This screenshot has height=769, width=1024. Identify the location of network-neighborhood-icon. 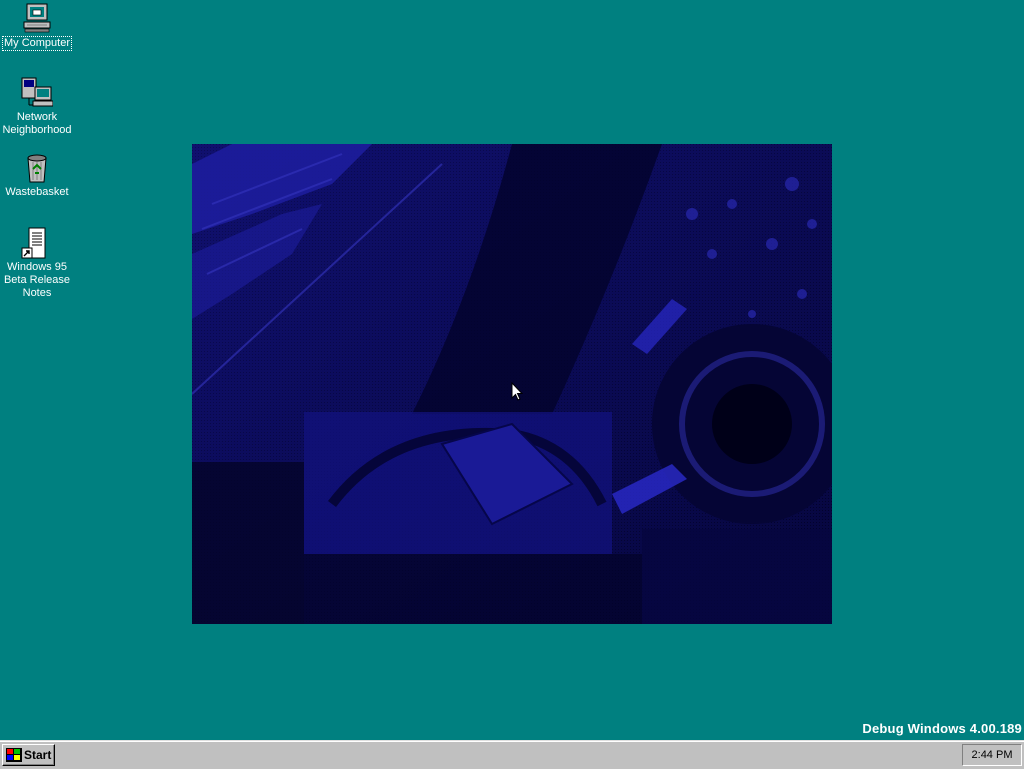
(37, 92).